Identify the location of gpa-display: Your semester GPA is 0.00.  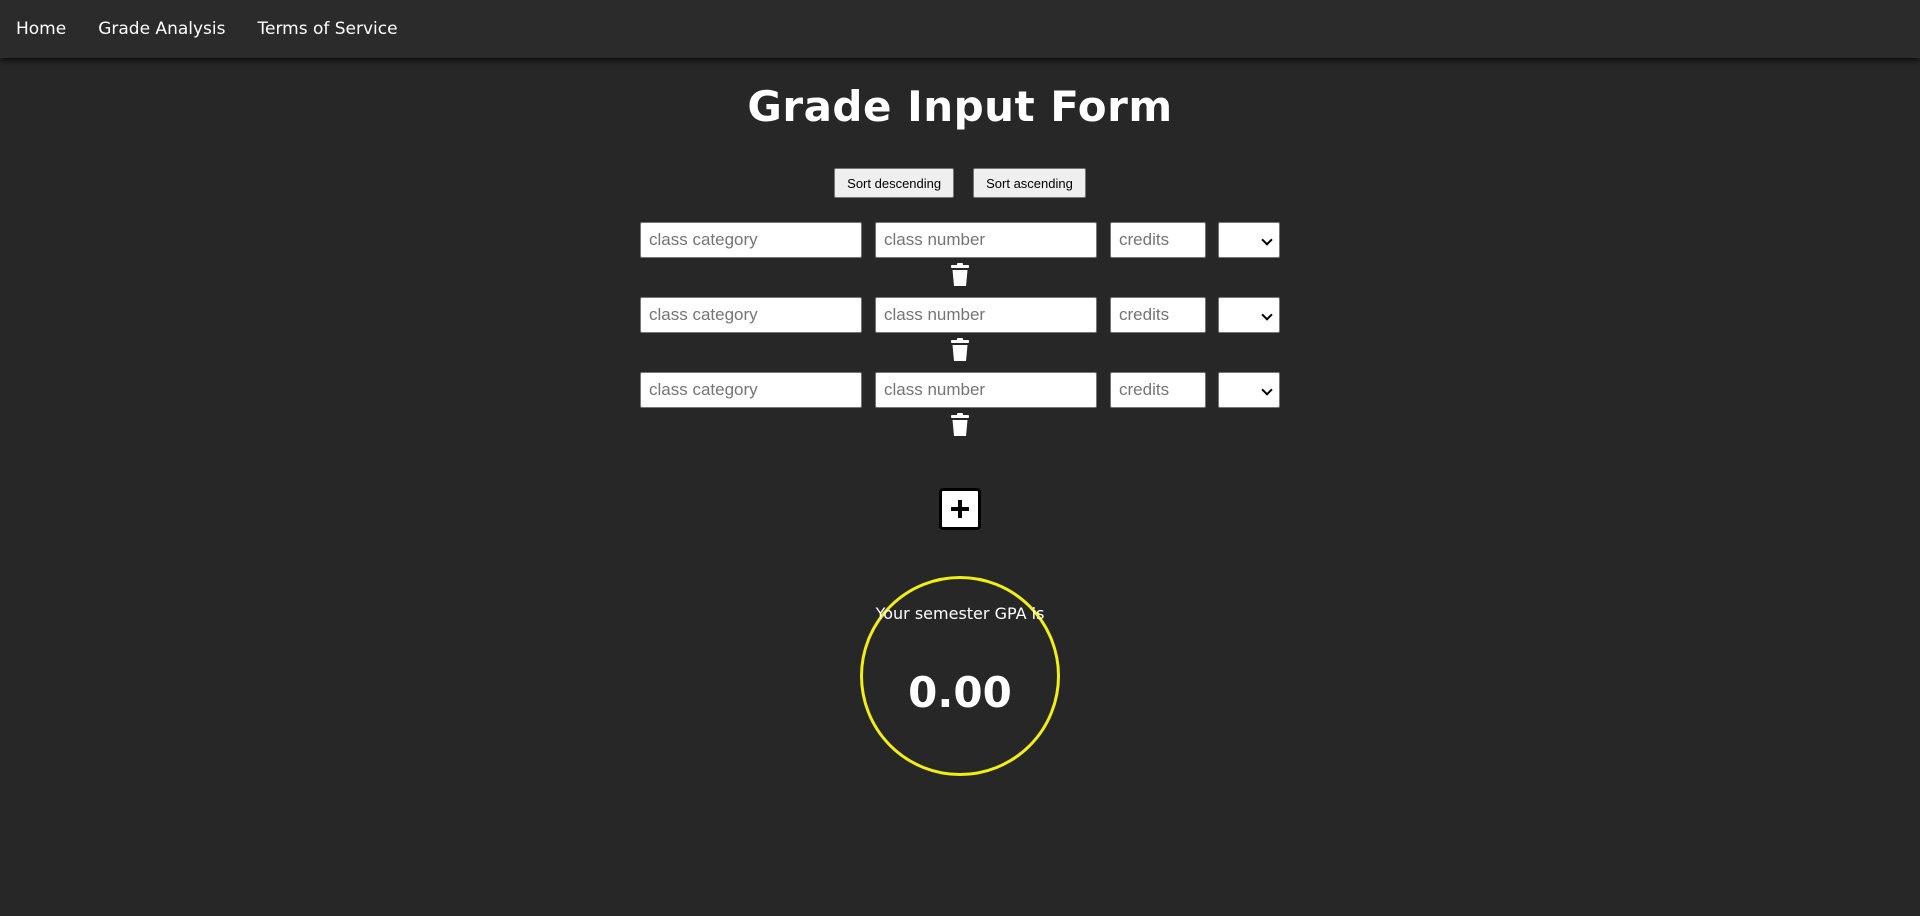
(960, 676).